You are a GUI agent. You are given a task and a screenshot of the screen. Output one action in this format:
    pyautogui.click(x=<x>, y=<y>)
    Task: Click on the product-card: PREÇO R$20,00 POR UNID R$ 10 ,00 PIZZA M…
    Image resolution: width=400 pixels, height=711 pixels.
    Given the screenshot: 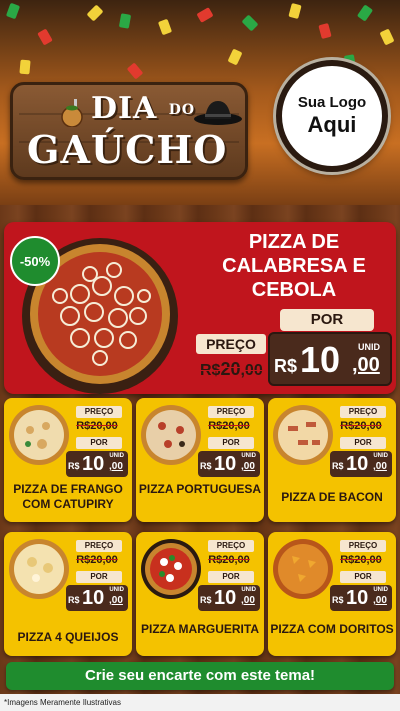 What is the action you would take?
    pyautogui.click(x=200, y=594)
    